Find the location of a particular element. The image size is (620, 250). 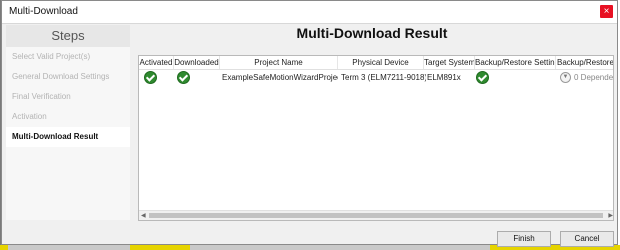

window-title: Multi-Download is located at coordinates (43, 11).